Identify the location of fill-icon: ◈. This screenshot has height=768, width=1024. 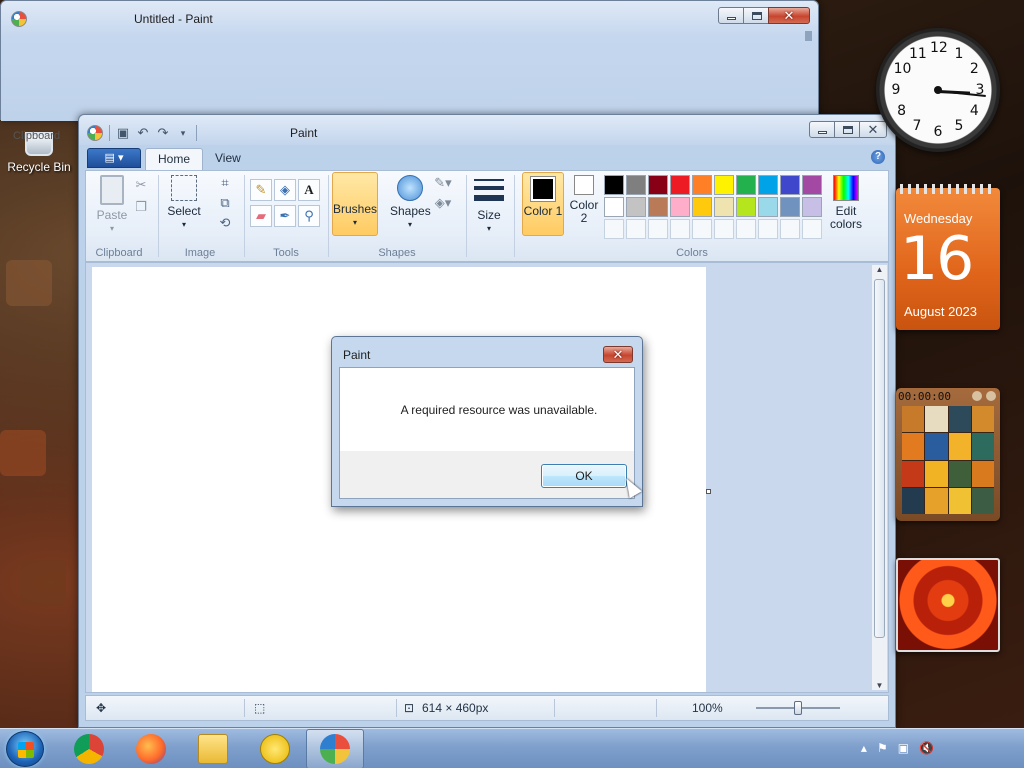
(285, 190).